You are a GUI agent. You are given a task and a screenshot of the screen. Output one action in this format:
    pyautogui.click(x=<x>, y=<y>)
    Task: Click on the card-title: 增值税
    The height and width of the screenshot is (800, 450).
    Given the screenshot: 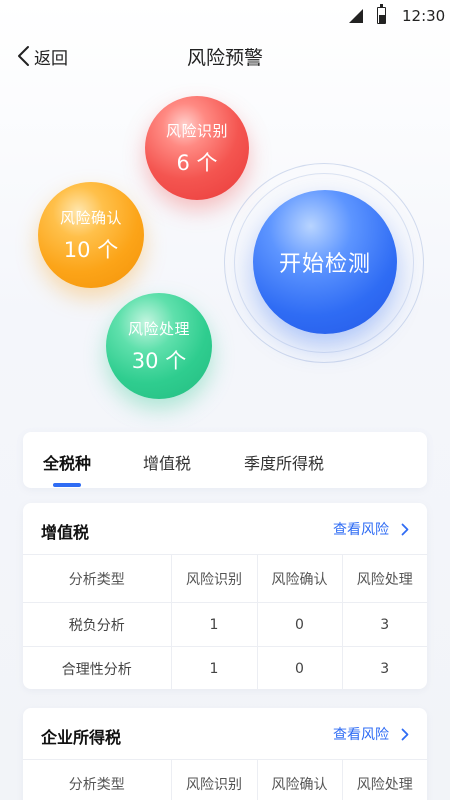 What is the action you would take?
    pyautogui.click(x=65, y=532)
    